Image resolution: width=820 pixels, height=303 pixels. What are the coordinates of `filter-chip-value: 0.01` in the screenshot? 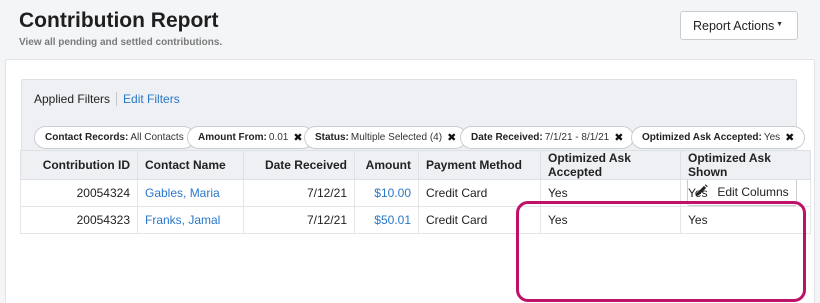 It's located at (278, 137).